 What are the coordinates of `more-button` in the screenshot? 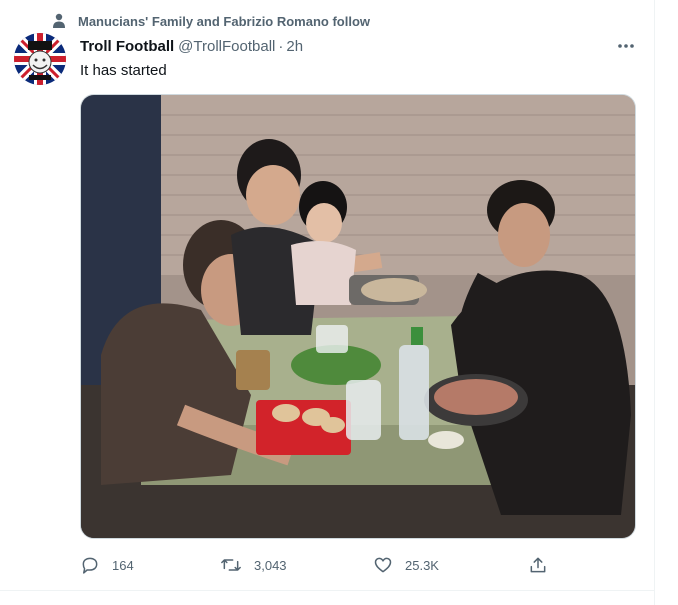 It's located at (626, 46).